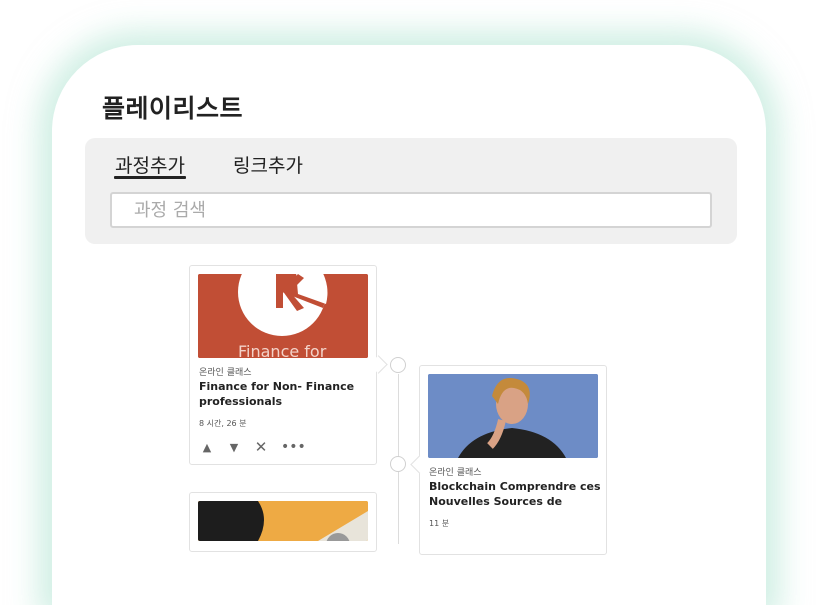 This screenshot has height=605, width=820. I want to click on playlist-course-card, so click(283, 522).